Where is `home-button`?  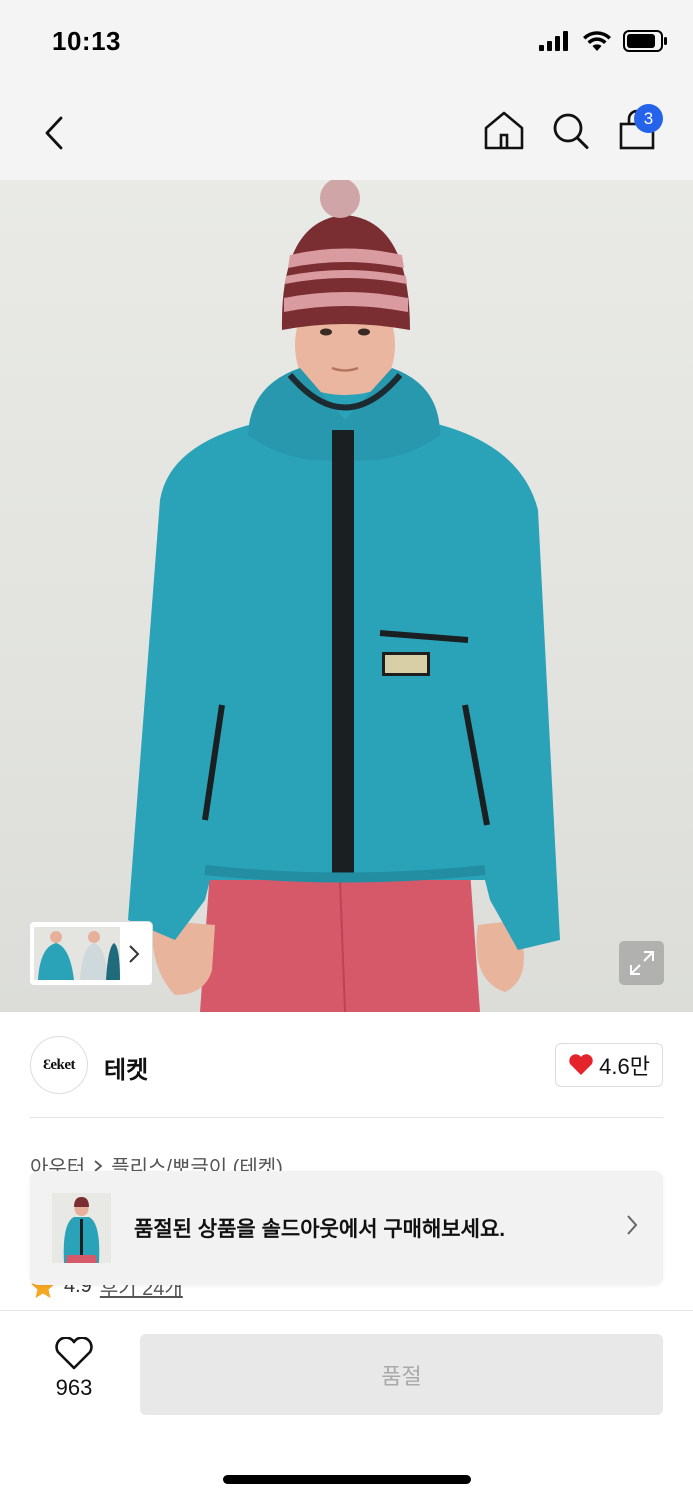
home-button is located at coordinates (504, 131).